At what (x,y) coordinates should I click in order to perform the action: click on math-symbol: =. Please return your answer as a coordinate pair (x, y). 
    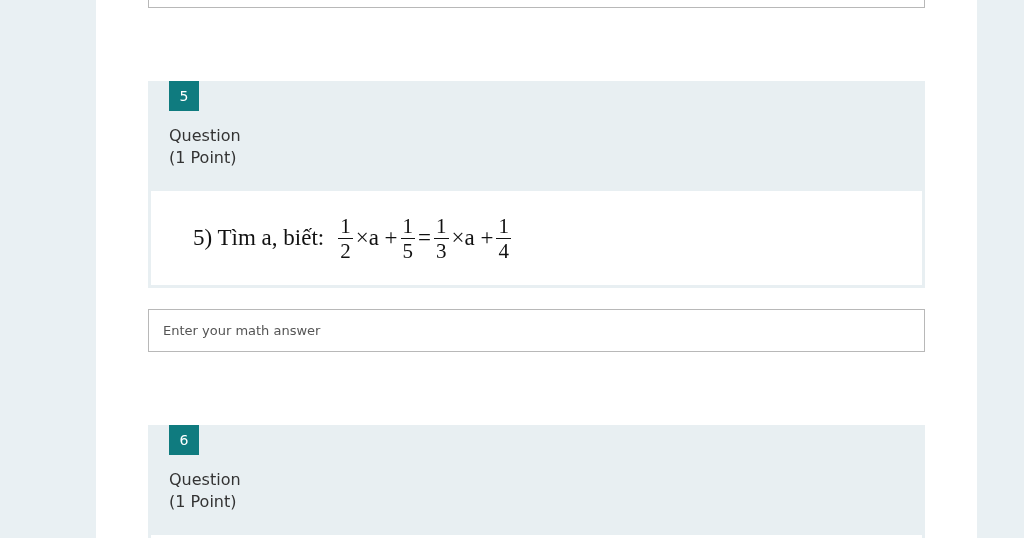
    Looking at the image, I should click on (425, 238).